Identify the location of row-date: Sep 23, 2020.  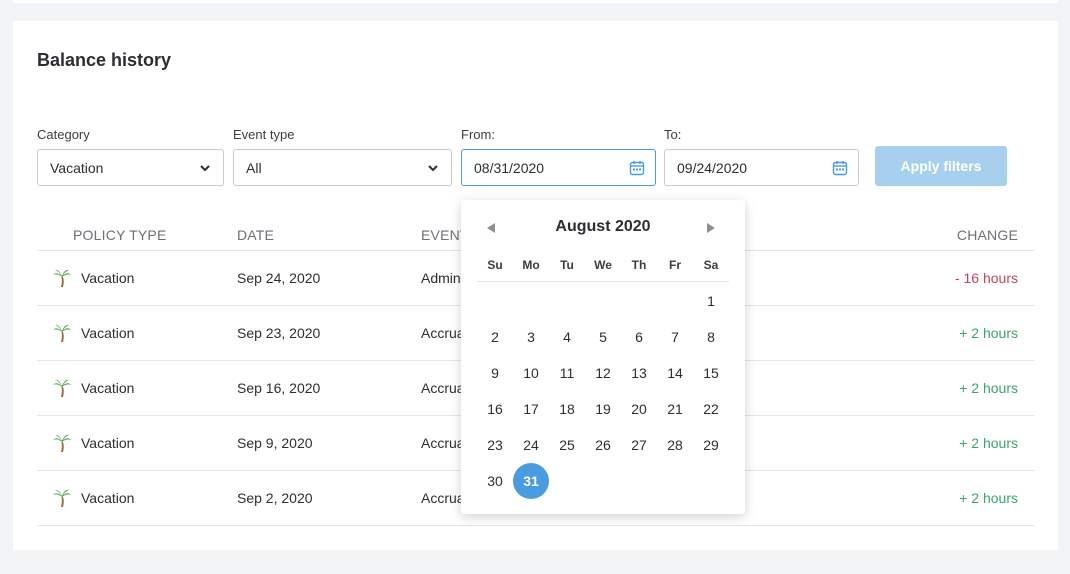
(279, 333).